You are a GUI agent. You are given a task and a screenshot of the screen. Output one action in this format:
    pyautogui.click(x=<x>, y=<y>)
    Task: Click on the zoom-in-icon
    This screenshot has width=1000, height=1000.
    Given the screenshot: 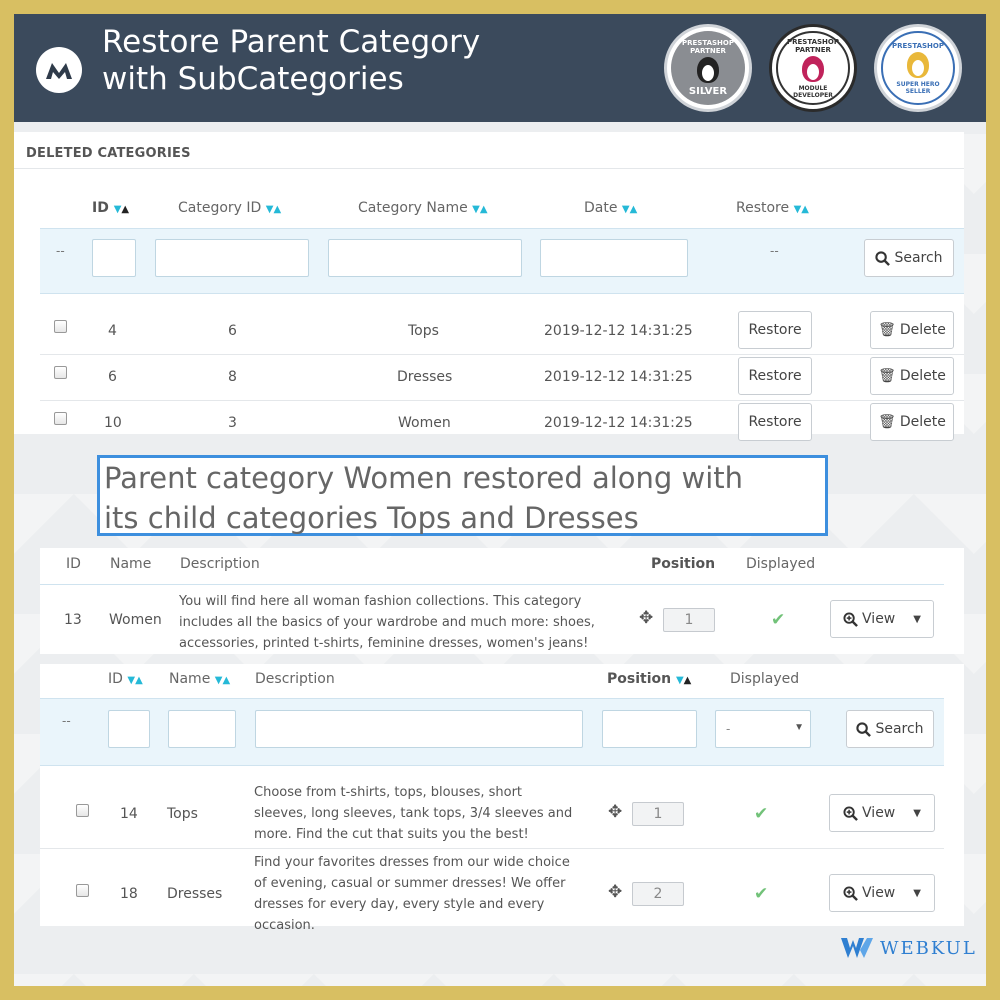 What is the action you would take?
    pyautogui.click(x=850, y=813)
    